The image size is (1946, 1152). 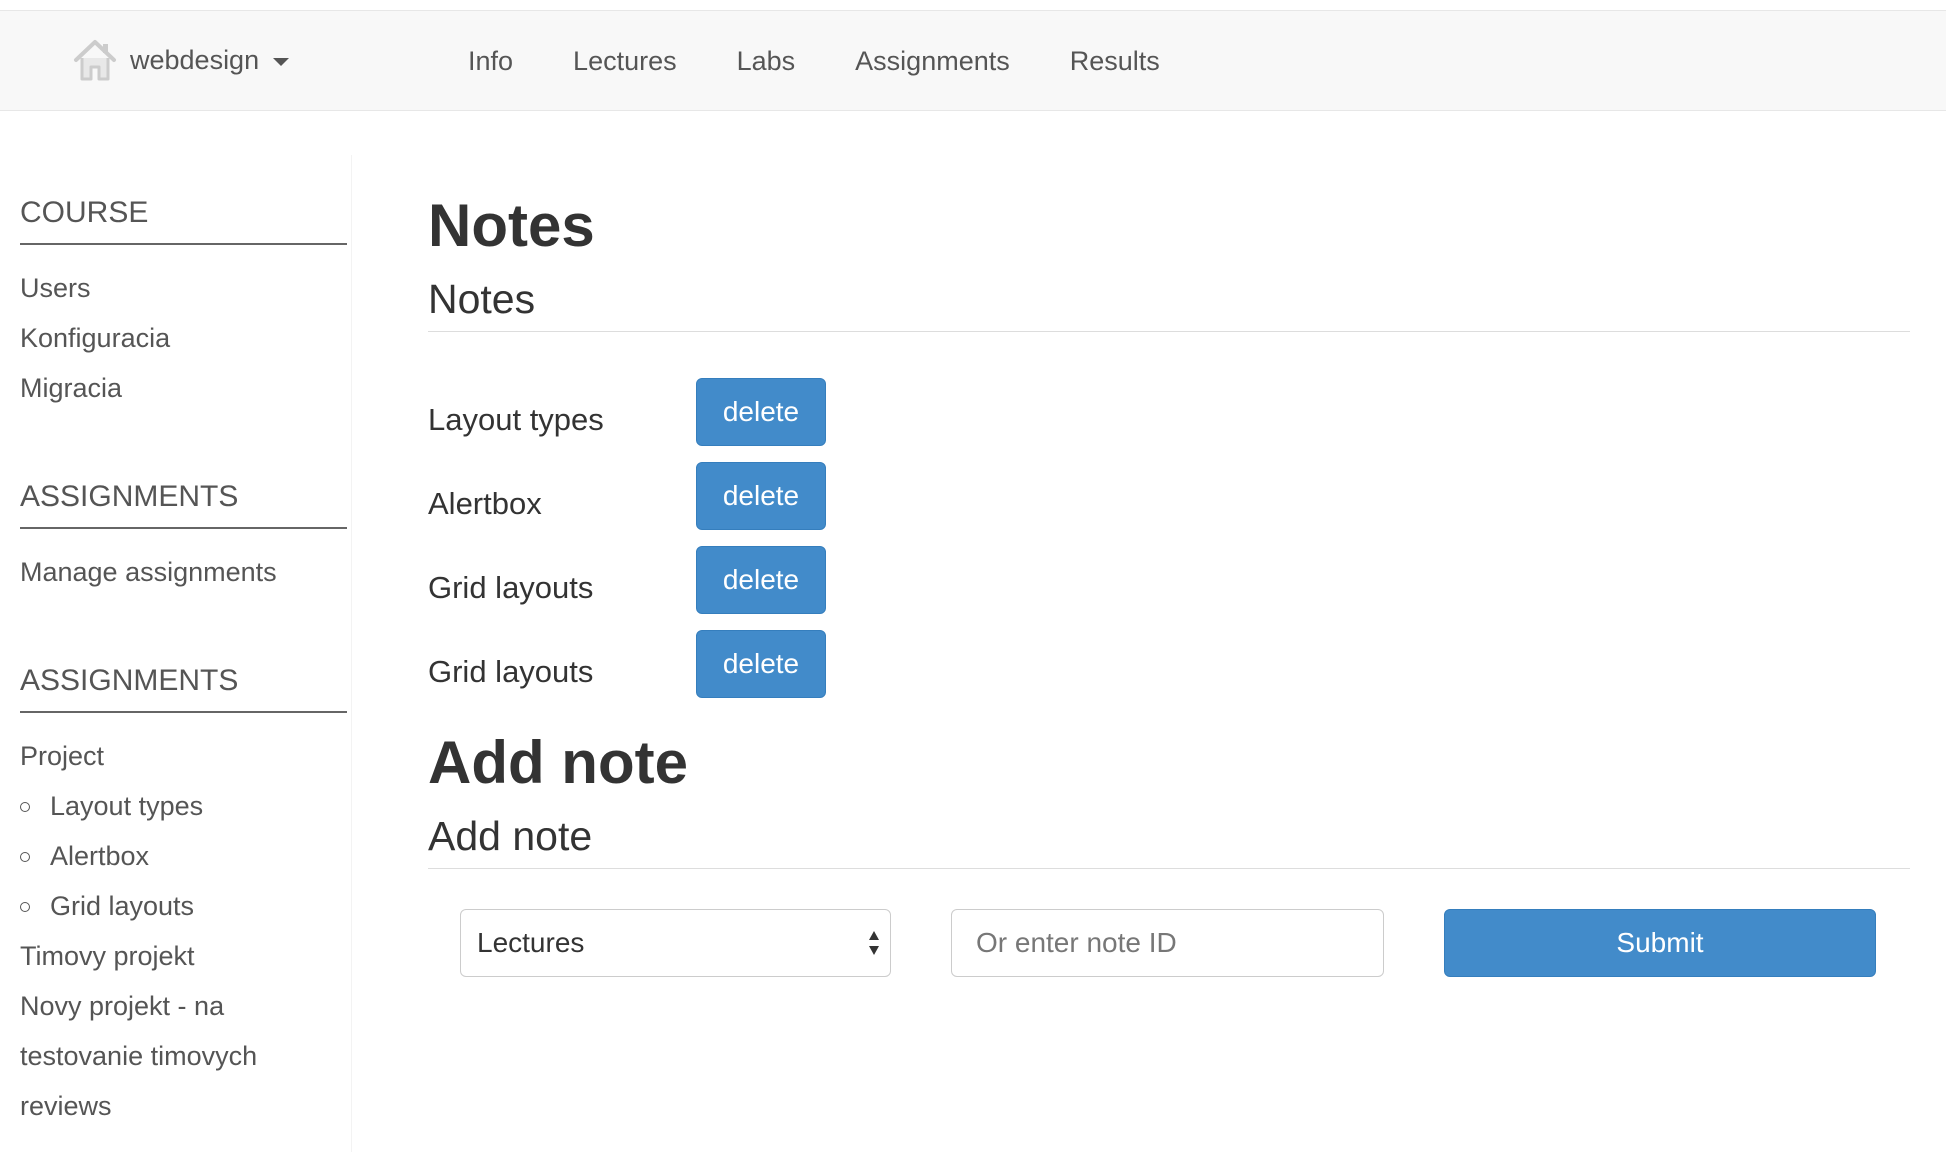 What do you see at coordinates (183, 756) in the screenshot?
I see `sidebar-item-project: Project` at bounding box center [183, 756].